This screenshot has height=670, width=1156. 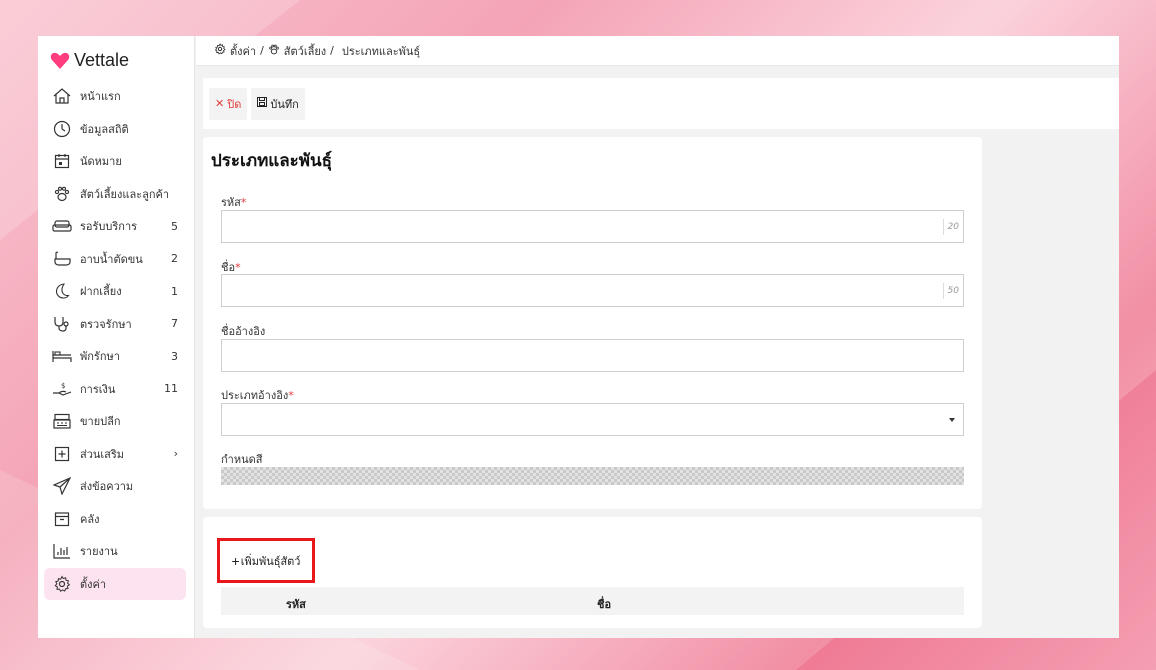 I want to click on code-char-limit: 20, so click(x=950, y=227).